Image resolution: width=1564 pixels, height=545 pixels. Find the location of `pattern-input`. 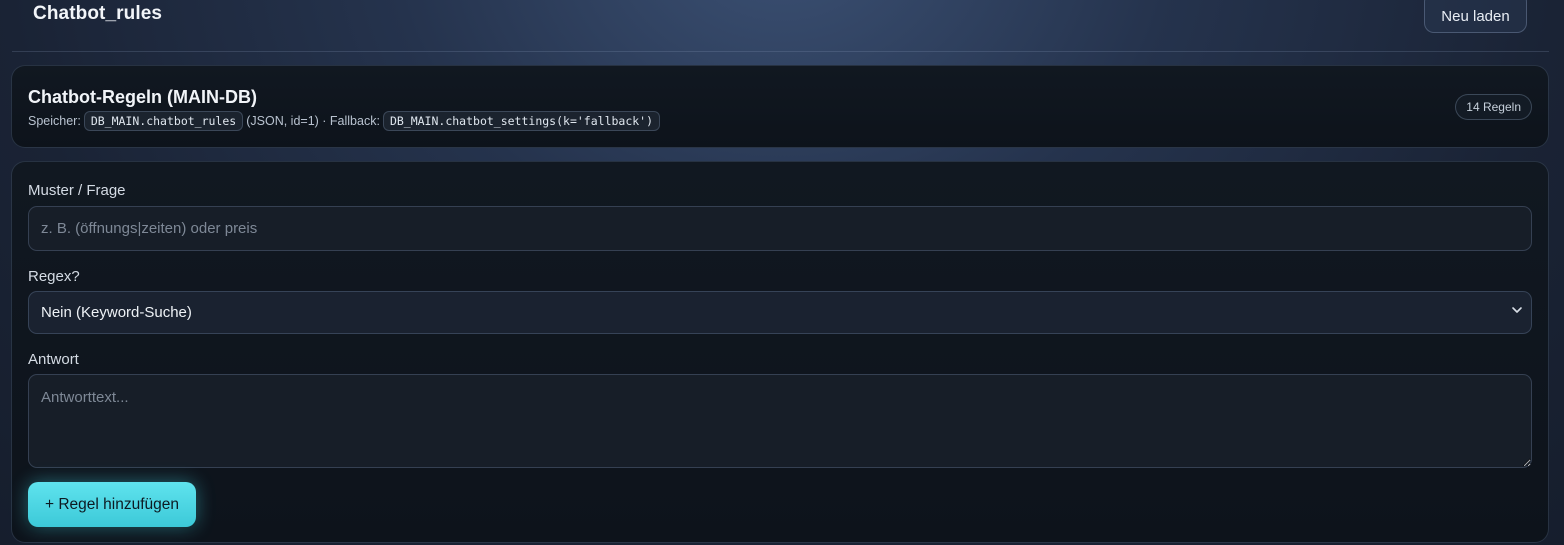

pattern-input is located at coordinates (780, 228).